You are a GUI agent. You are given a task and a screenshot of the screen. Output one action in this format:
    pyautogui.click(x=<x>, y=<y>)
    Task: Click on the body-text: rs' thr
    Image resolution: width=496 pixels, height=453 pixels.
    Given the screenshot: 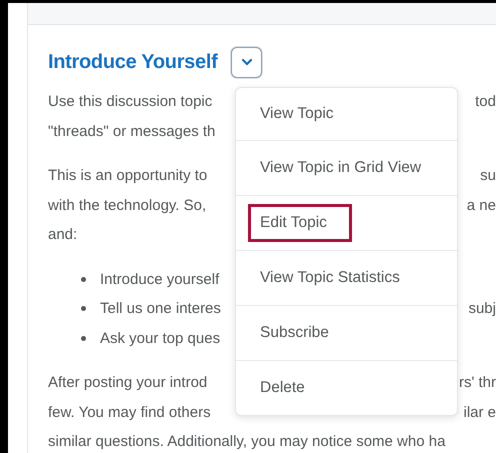 What is the action you would take?
    pyautogui.click(x=477, y=383)
    